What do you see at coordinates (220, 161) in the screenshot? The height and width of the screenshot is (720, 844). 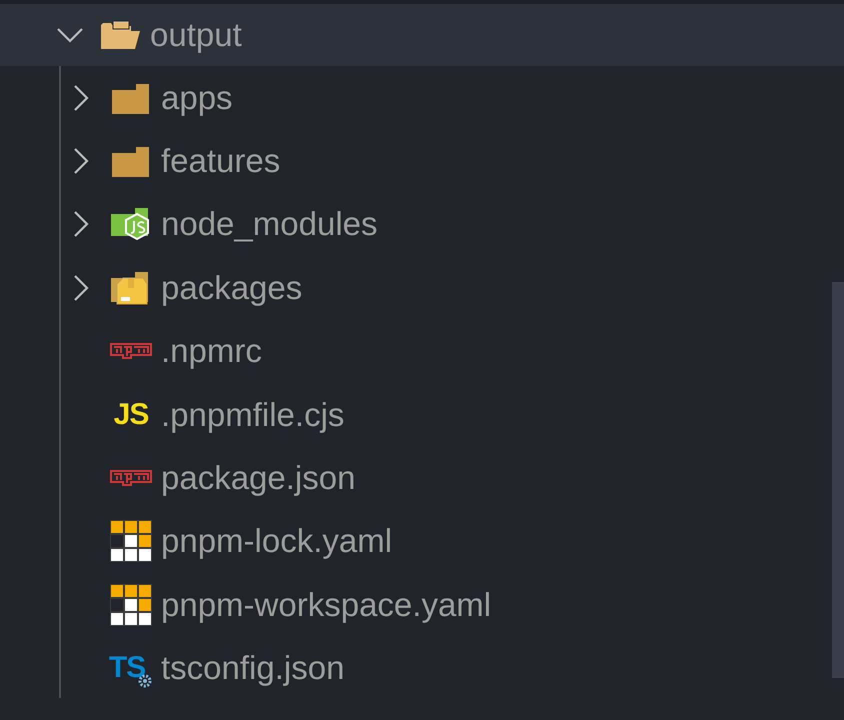 I see `folder-name: features` at bounding box center [220, 161].